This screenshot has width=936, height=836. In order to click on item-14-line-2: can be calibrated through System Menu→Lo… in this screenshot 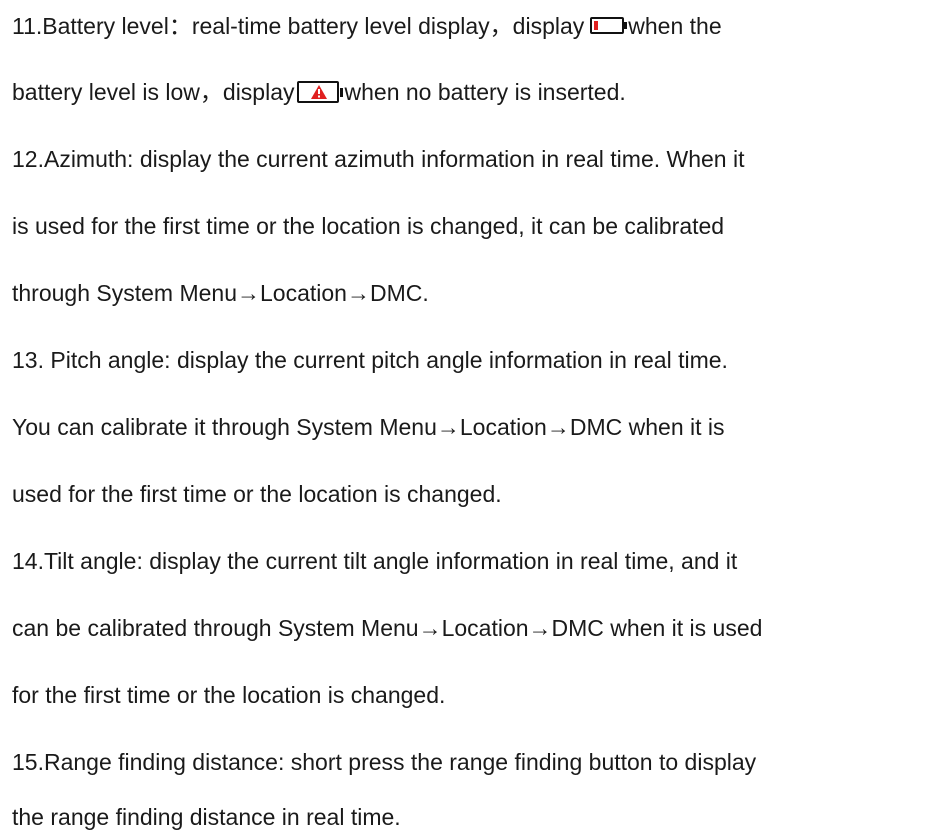, I will do `click(387, 628)`.